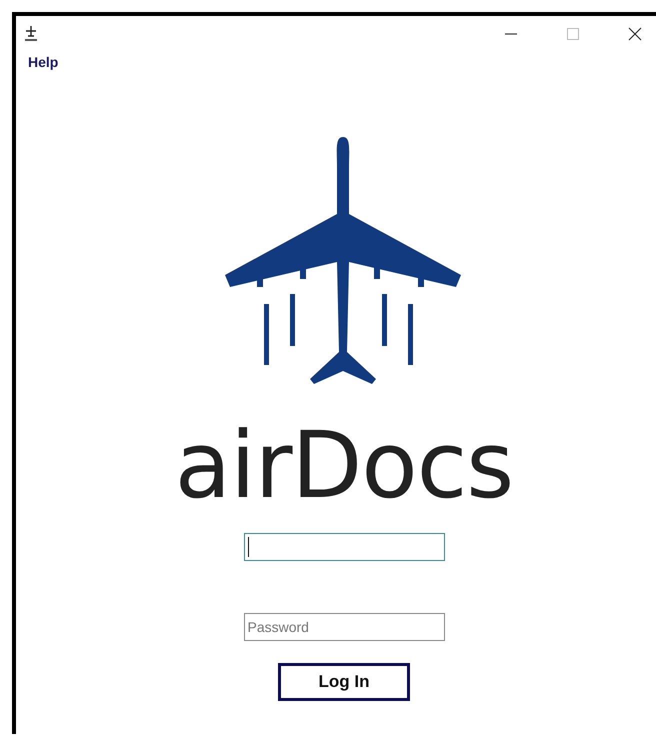  Describe the element at coordinates (344, 466) in the screenshot. I see `logo-text: airDocs` at that location.